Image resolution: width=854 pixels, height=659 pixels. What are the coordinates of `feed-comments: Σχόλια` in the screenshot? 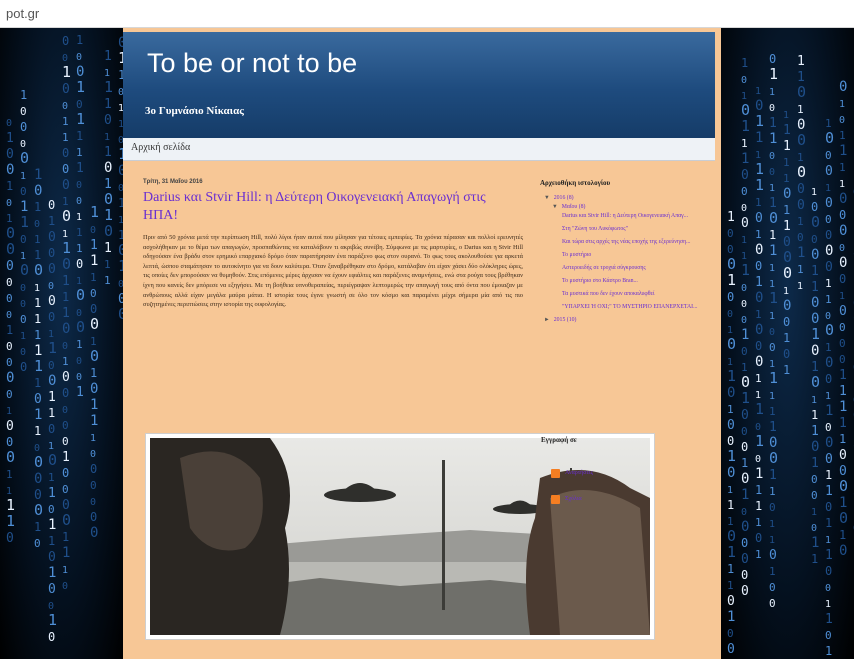 It's located at (581, 500).